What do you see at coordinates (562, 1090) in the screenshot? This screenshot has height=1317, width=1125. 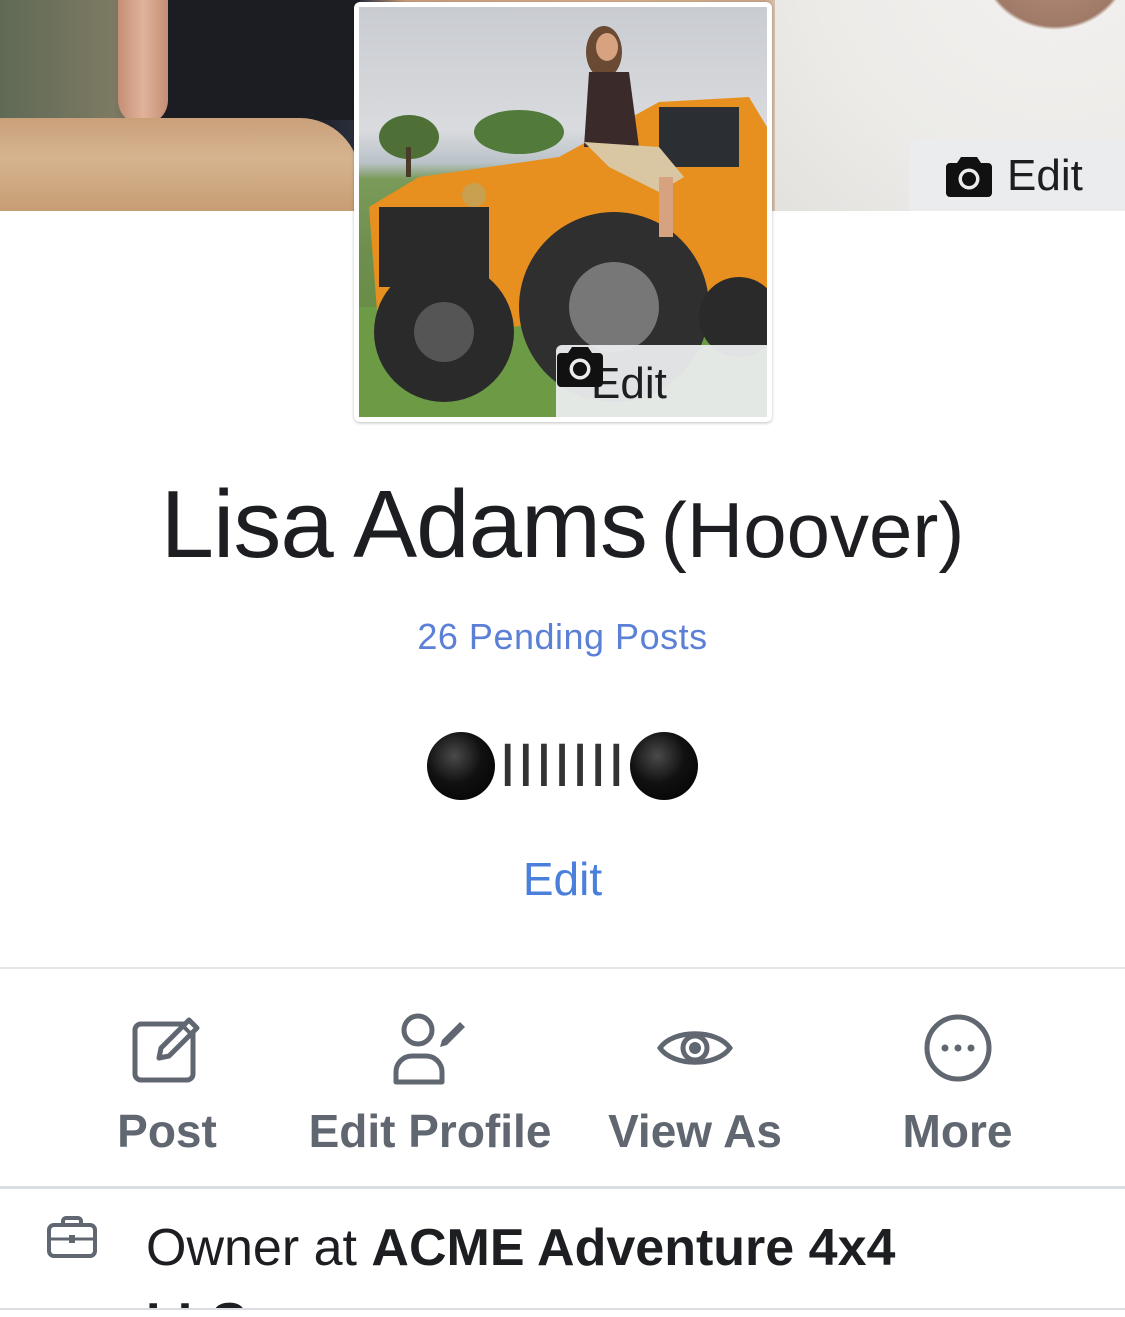 I see `profile-actions: Post Edit Profile View As More` at bounding box center [562, 1090].